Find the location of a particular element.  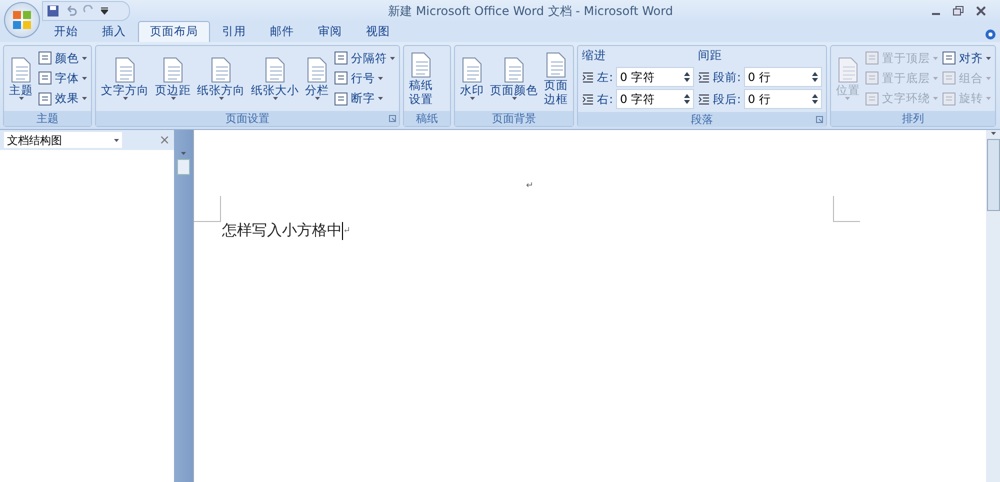

spin-label: 左: is located at coordinates (605, 77).